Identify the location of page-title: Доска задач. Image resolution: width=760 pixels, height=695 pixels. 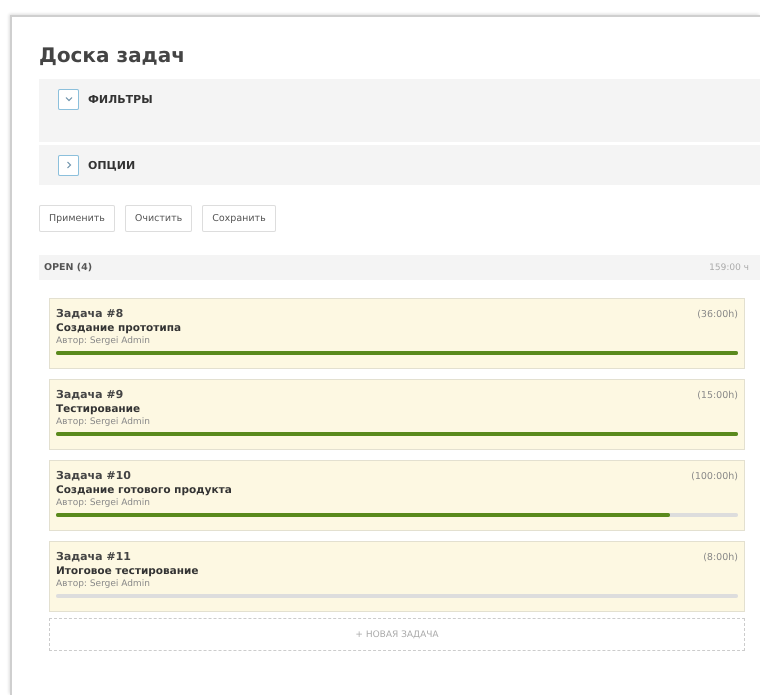
(112, 55).